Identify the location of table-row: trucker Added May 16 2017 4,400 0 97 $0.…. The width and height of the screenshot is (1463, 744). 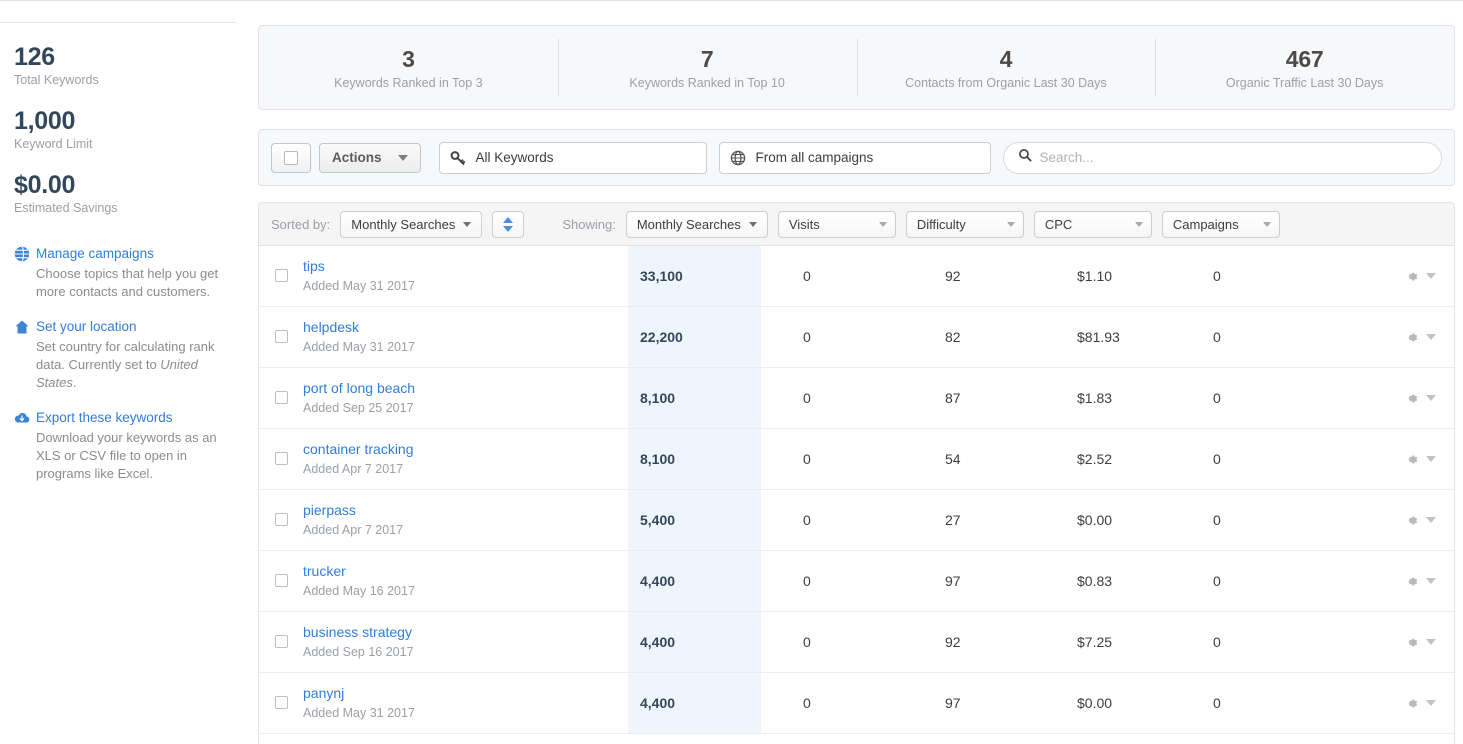
(856, 581).